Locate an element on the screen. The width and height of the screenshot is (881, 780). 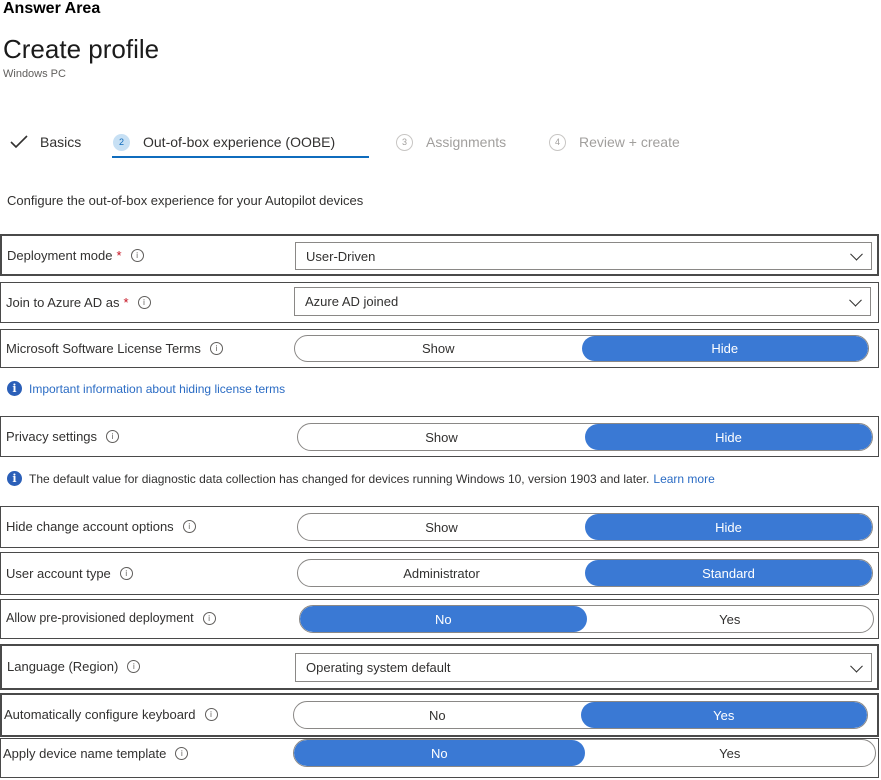
dropdown-value: Azure AD joined is located at coordinates (352, 301).